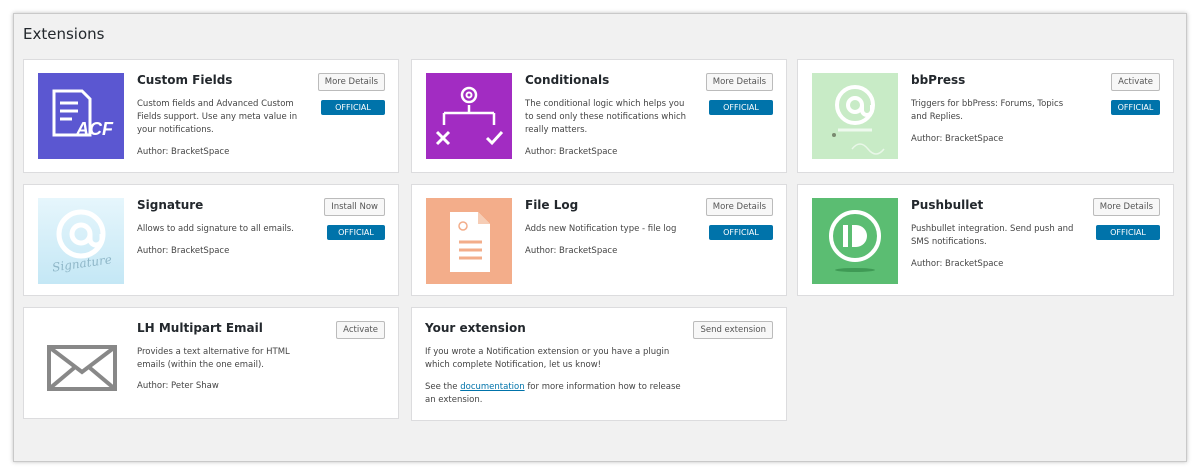 The image size is (1200, 476). Describe the element at coordinates (354, 207) in the screenshot. I see `install-now-button: Install Now` at that location.